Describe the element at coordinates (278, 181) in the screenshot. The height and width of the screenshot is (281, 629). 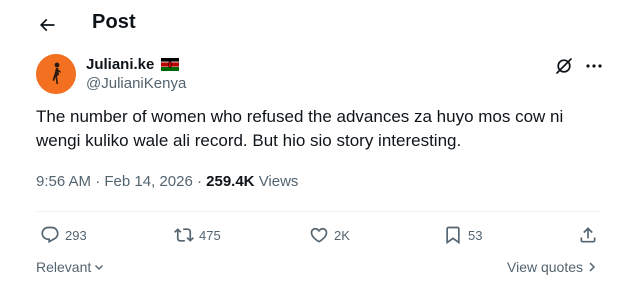
I see `views-label: Views` at that location.